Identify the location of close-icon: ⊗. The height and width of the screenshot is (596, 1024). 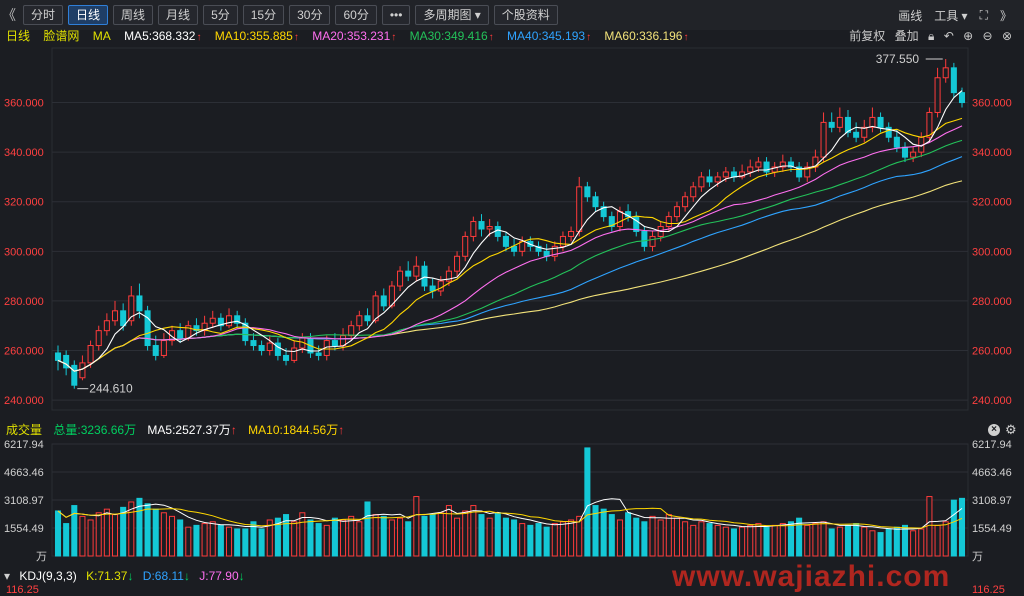
(1007, 36).